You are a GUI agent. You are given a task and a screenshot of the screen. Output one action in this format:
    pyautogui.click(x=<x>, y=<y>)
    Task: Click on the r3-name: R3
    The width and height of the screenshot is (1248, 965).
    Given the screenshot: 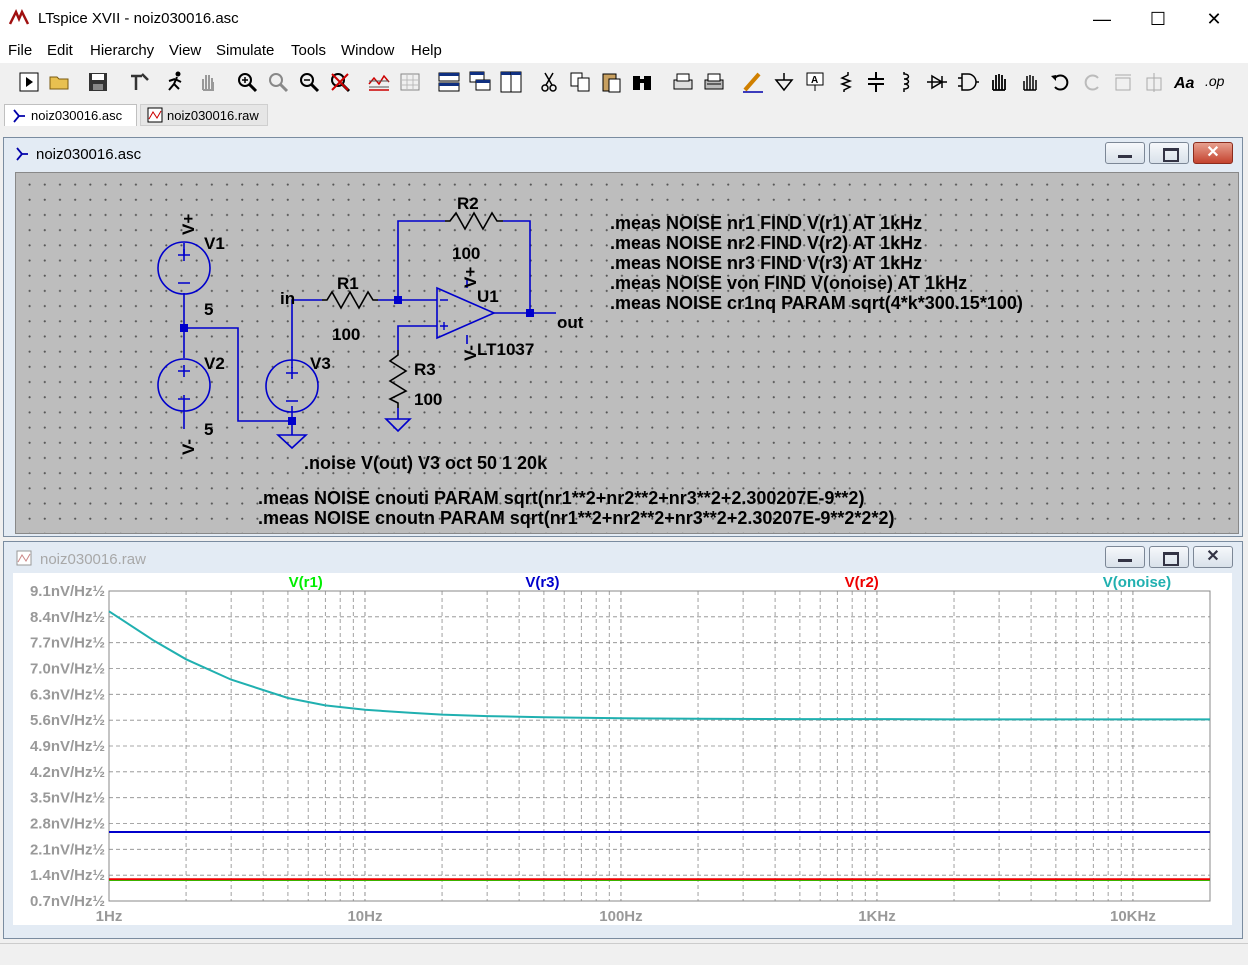 What is the action you would take?
    pyautogui.click(x=425, y=369)
    